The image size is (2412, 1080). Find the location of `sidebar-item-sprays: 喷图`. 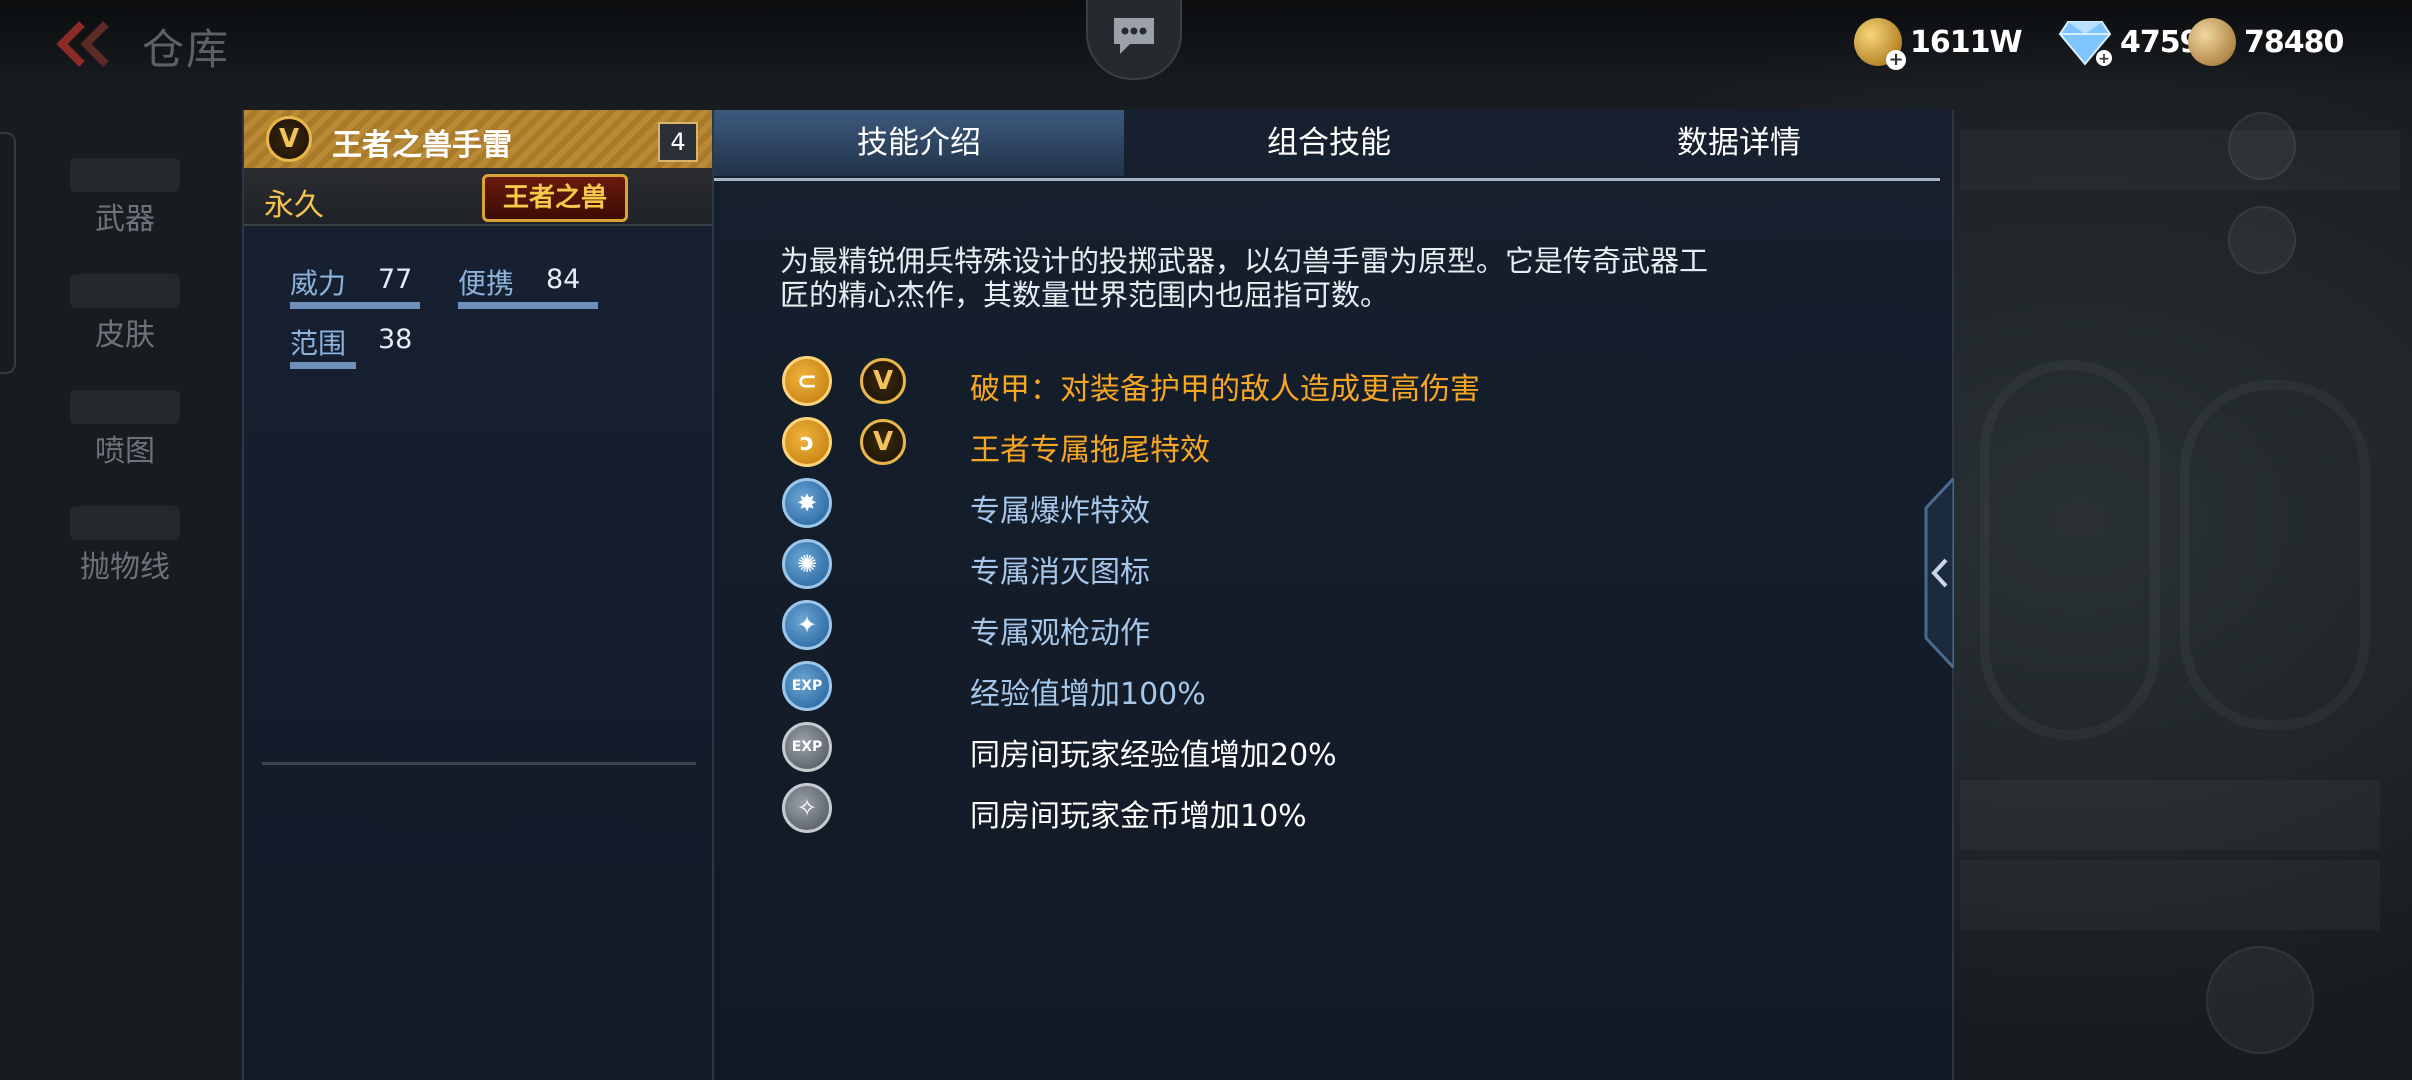

sidebar-item-sprays: 喷图 is located at coordinates (125, 423).